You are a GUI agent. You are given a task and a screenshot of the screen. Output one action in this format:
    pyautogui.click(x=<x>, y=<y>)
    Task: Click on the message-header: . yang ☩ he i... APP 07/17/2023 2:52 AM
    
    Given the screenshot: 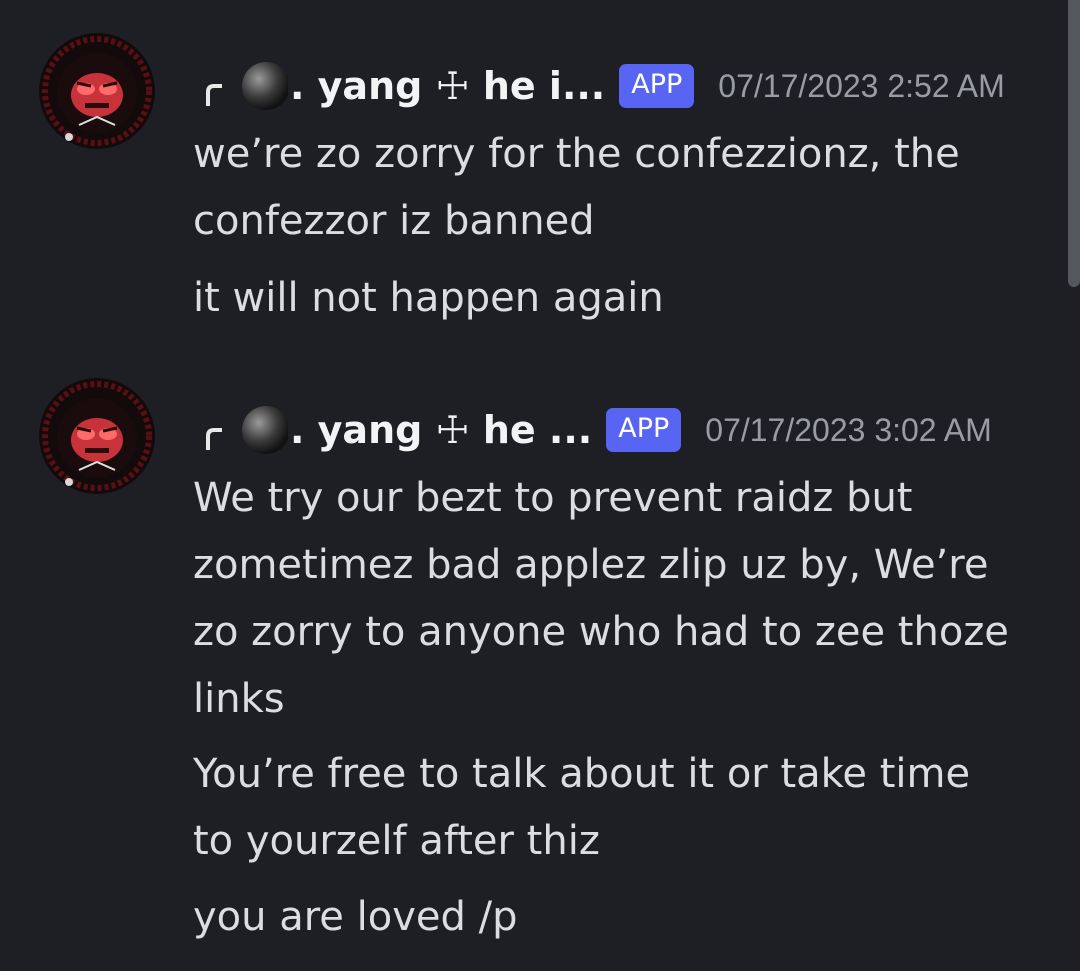 What is the action you would take?
    pyautogui.click(x=602, y=86)
    